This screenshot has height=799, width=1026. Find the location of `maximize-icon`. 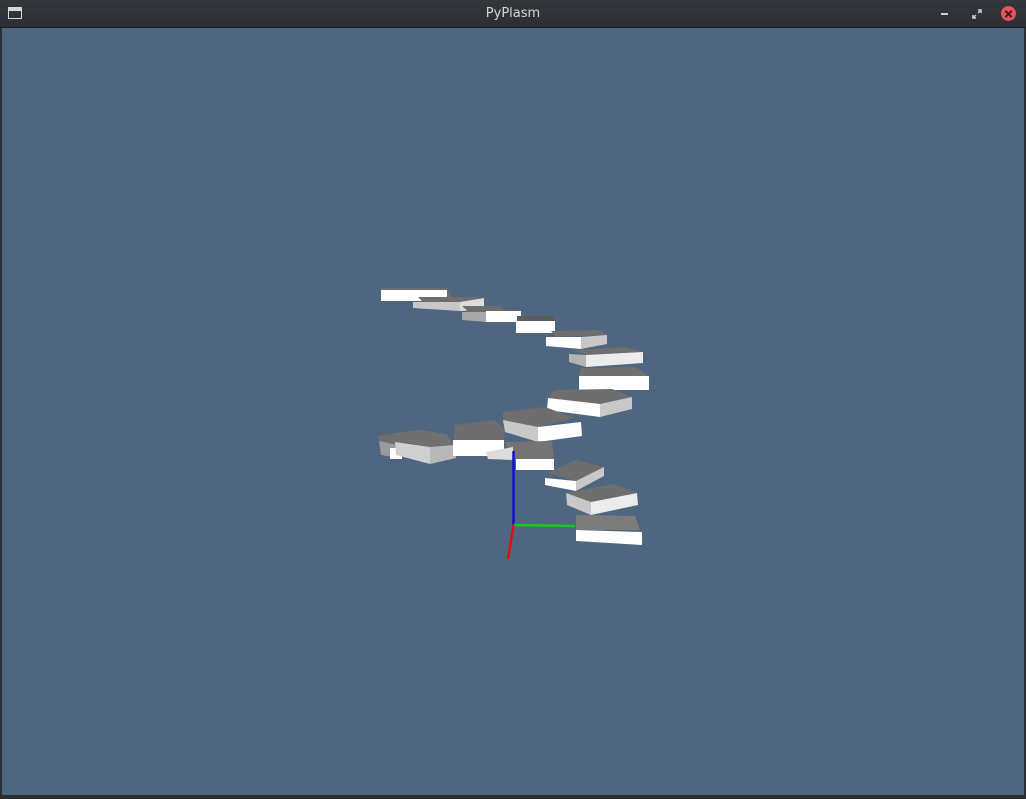

maximize-icon is located at coordinates (976, 13).